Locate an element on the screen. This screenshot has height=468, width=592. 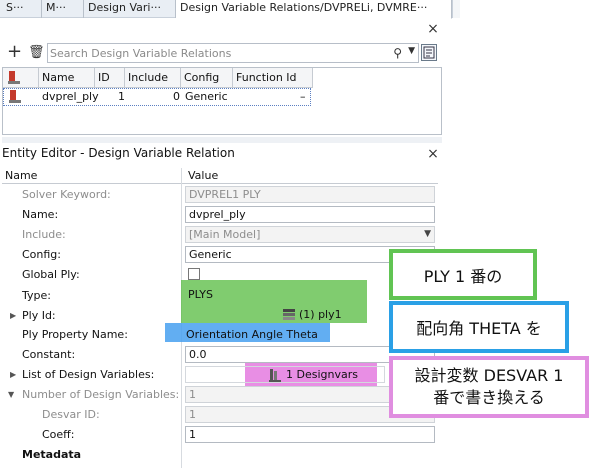
expand-design-variables-icon: ▶ is located at coordinates (13, 374).